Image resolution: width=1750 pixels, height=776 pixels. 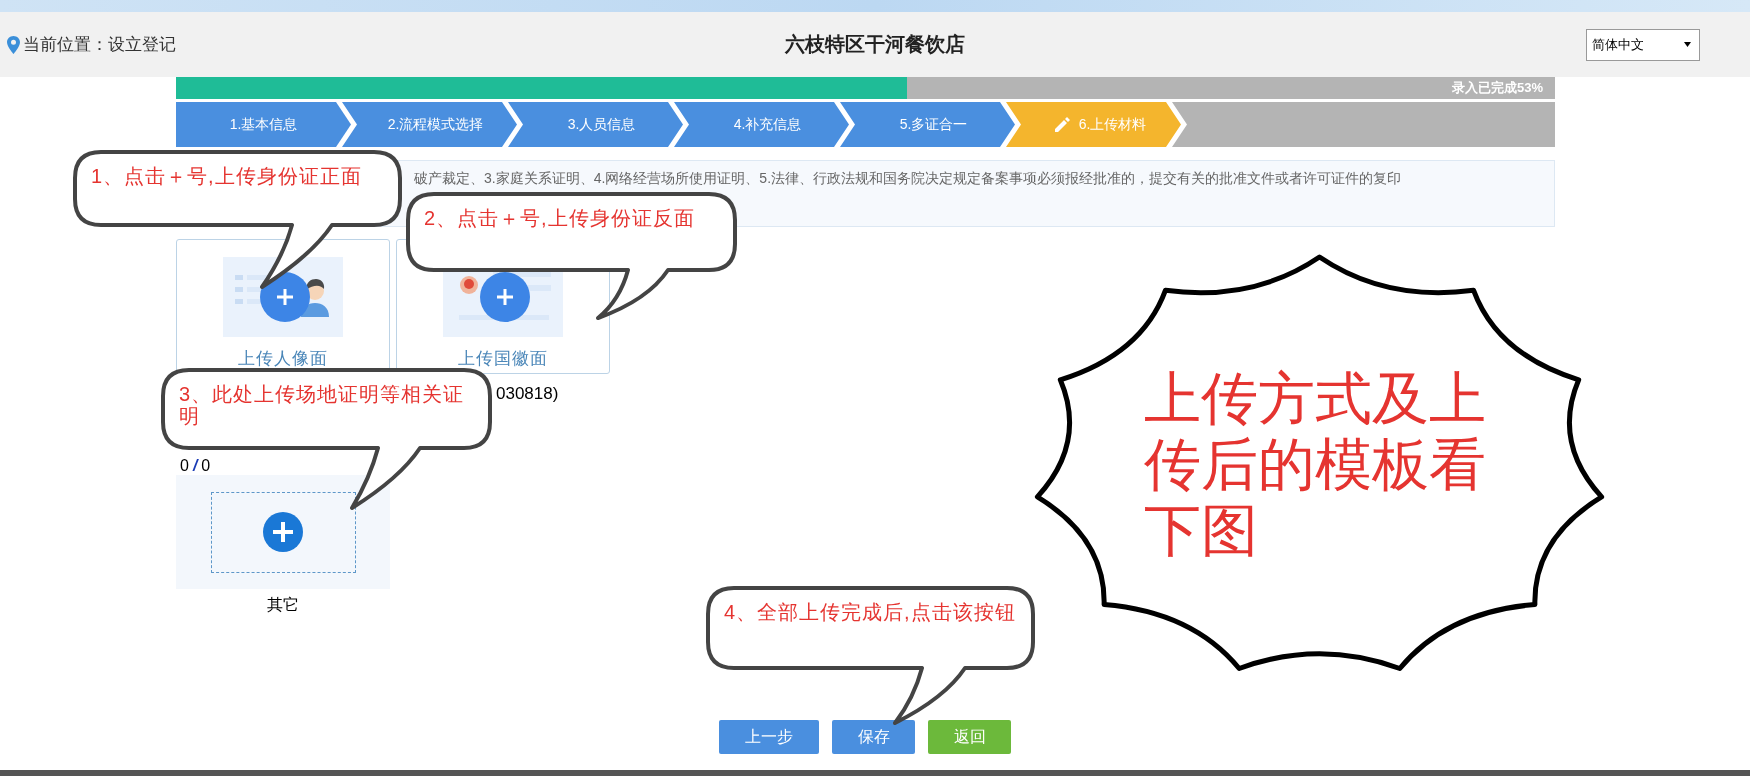 What do you see at coordinates (283, 605) in the screenshot?
I see `upload-label: 其它` at bounding box center [283, 605].